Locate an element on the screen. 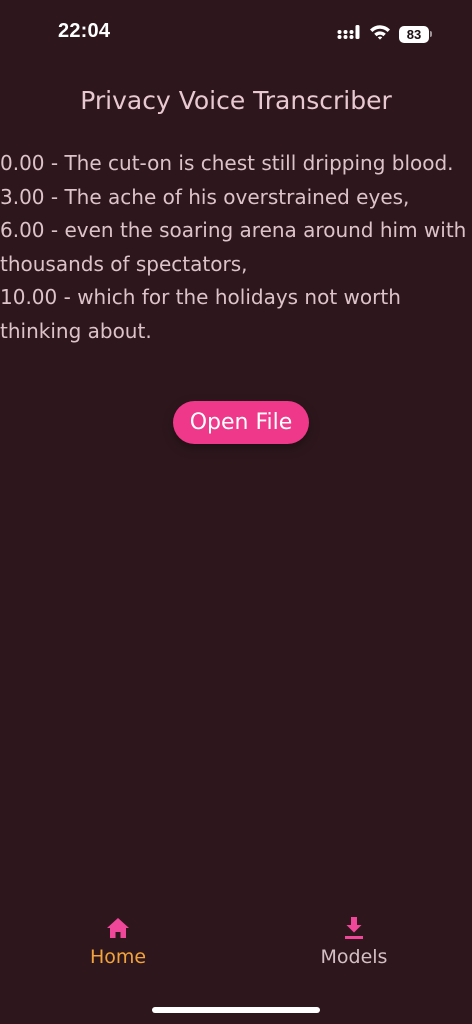  status-icons: 83 is located at coordinates (384, 34).